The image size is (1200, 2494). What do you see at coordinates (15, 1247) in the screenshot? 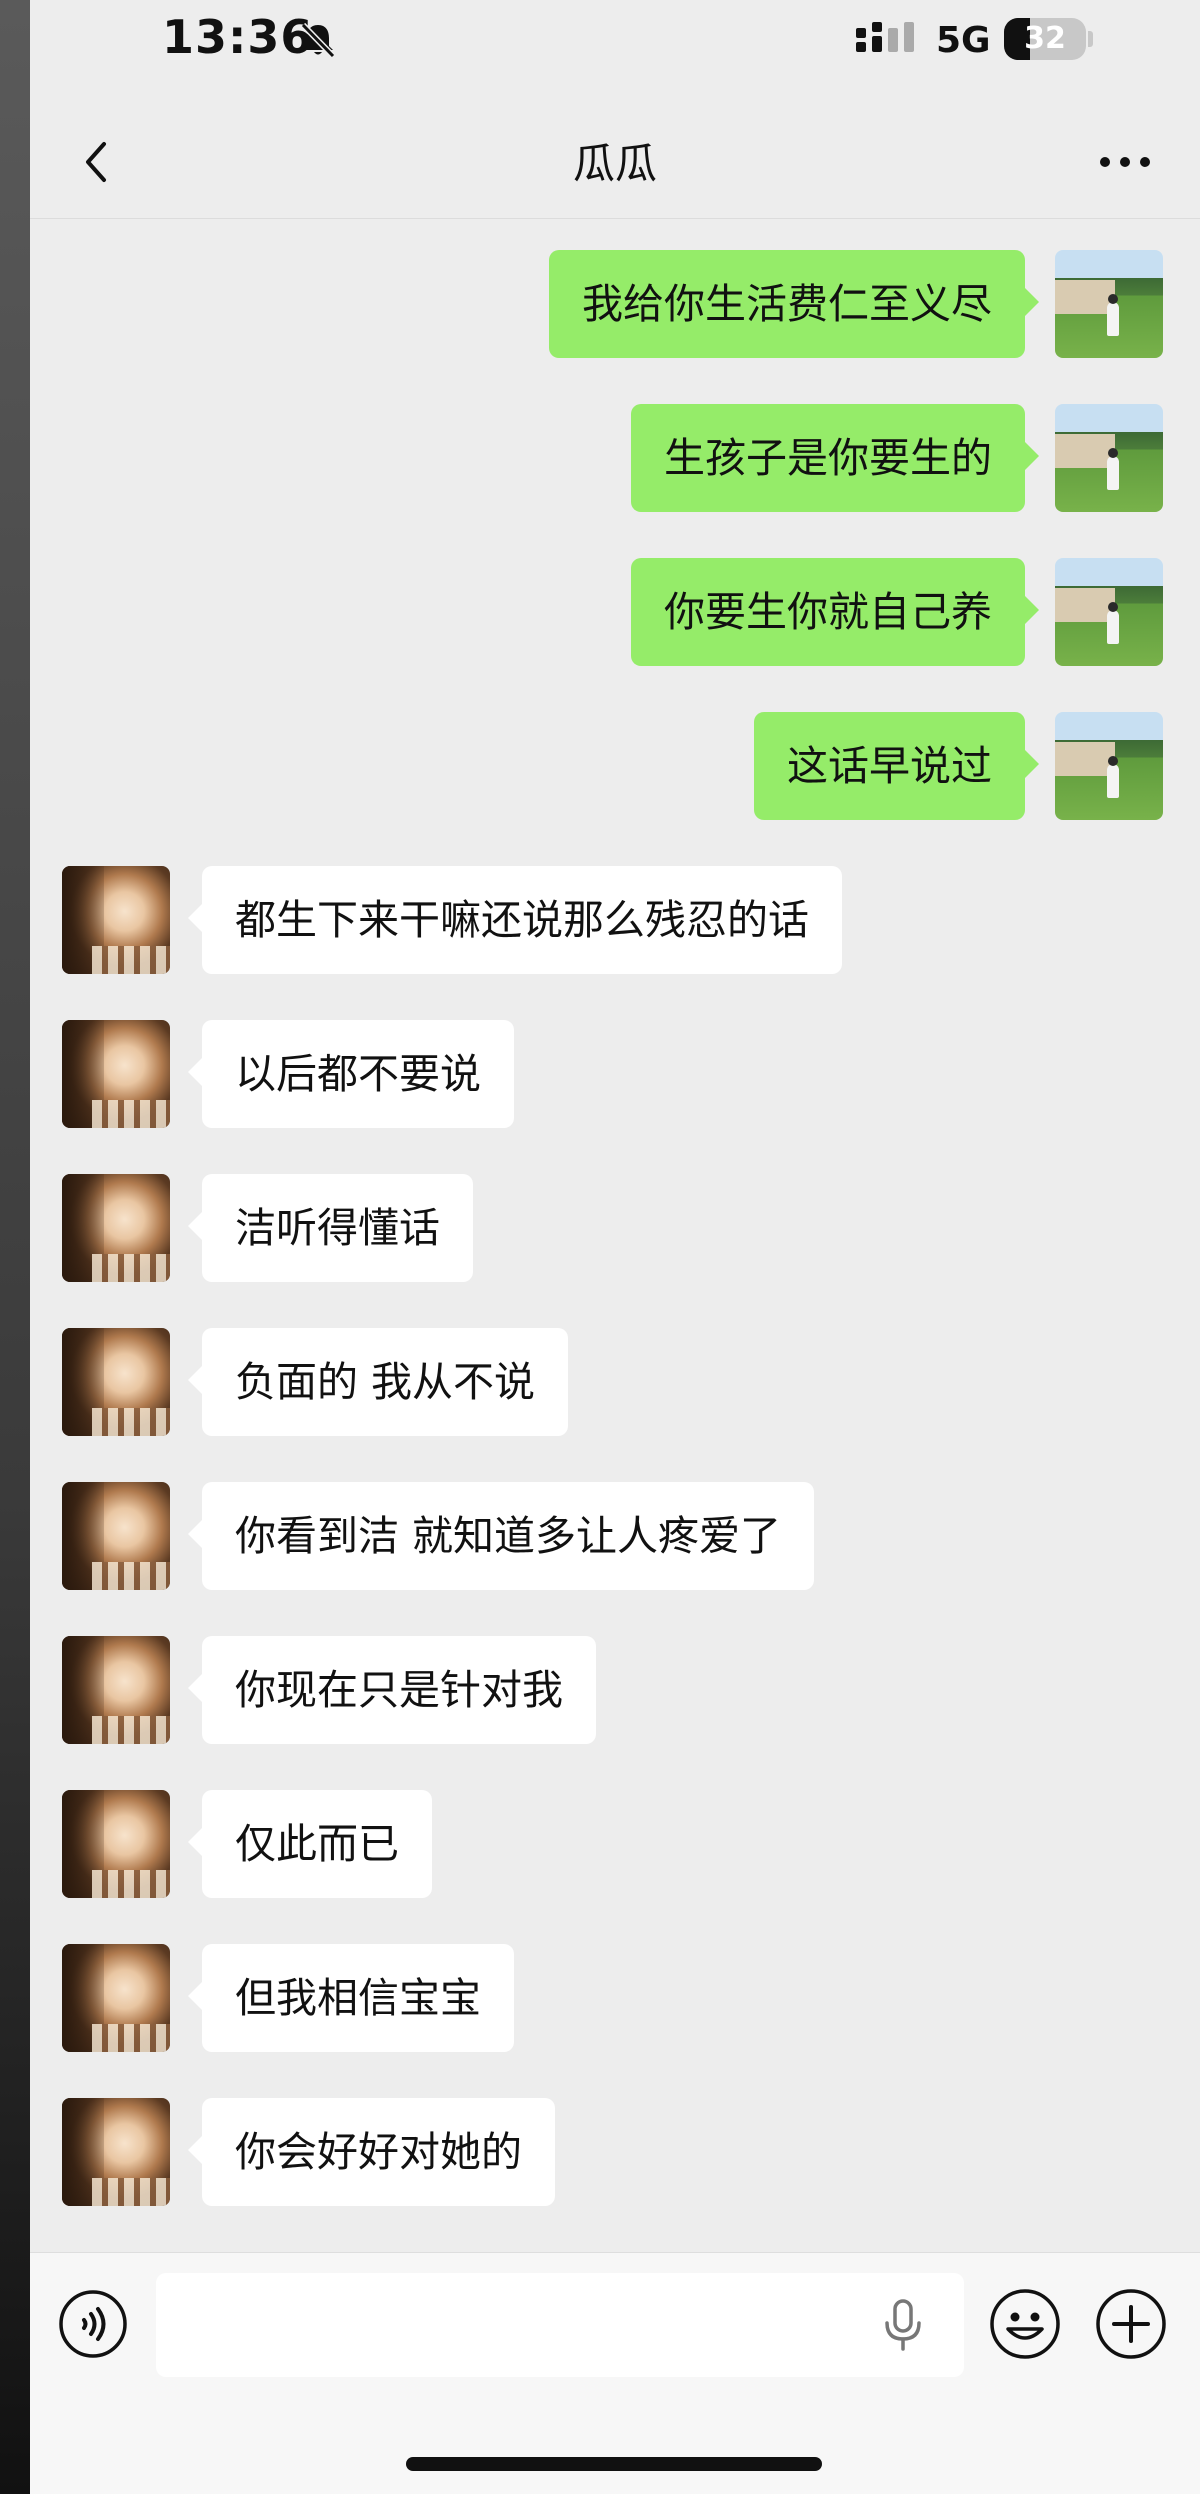
I see `left-edge-strip` at bounding box center [15, 1247].